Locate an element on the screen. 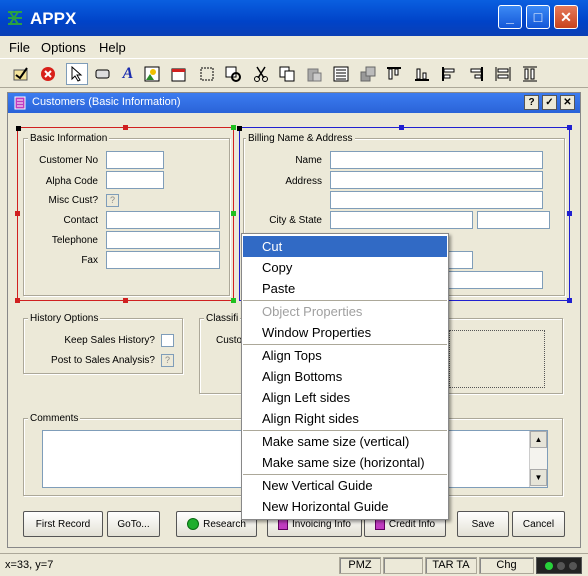 Image resolution: width=588 pixels, height=576 pixels. close-button: ✕ is located at coordinates (566, 17).